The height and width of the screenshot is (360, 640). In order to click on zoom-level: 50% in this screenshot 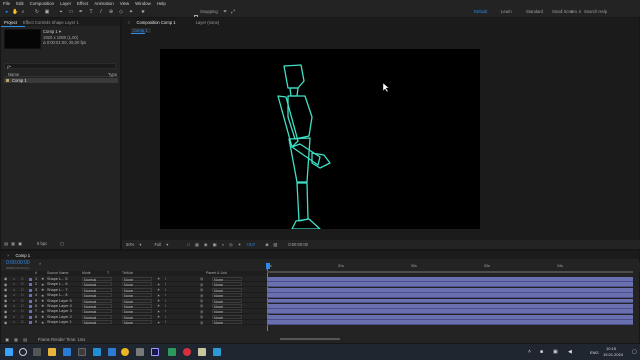, I will do `click(130, 244)`.